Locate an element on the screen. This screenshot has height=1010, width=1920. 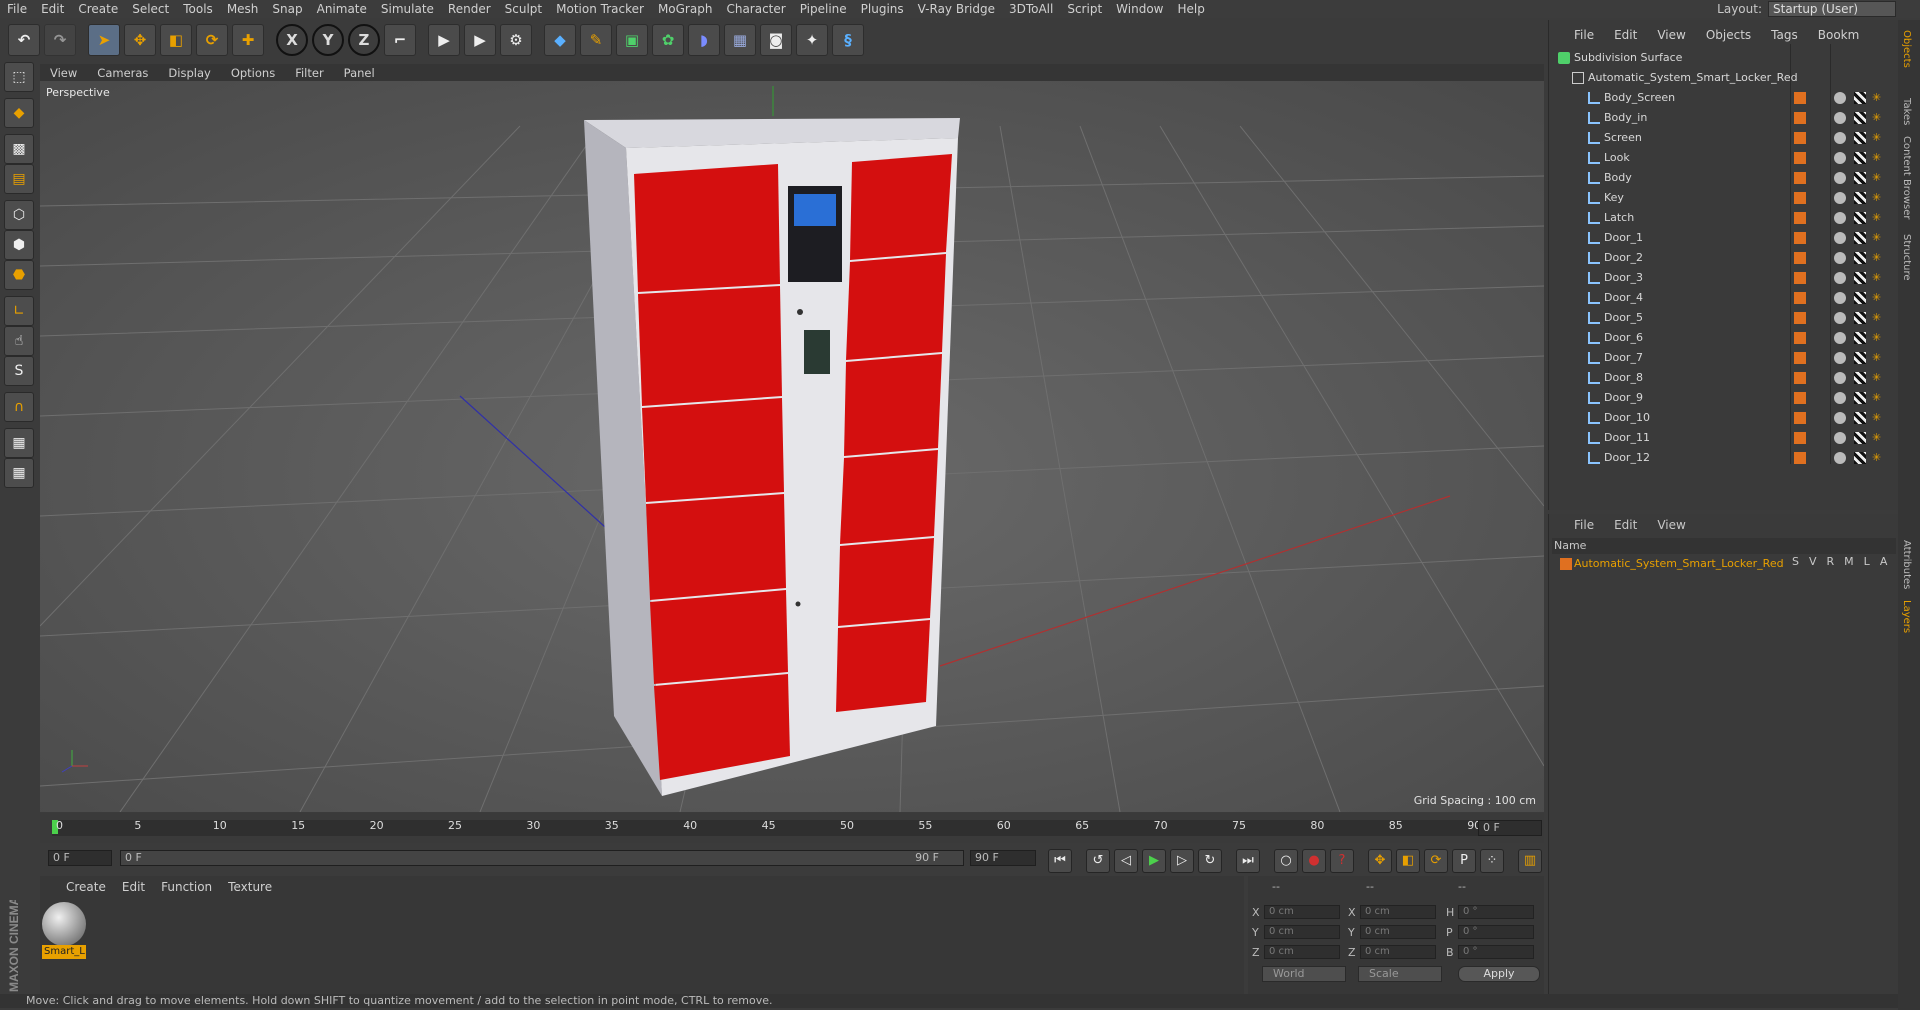
menu-snap: Snap is located at coordinates (287, 9).